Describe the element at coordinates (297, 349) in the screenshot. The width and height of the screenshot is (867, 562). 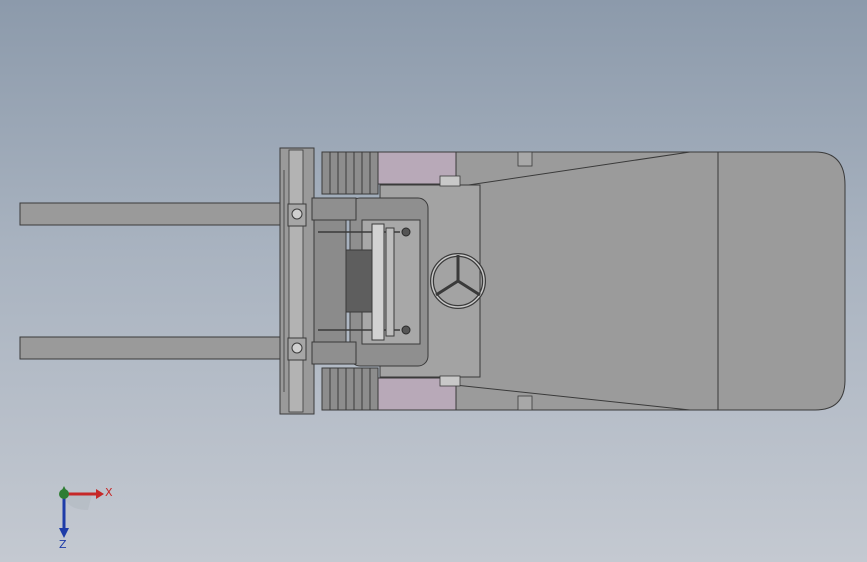
I see `fork-clip-lower` at that location.